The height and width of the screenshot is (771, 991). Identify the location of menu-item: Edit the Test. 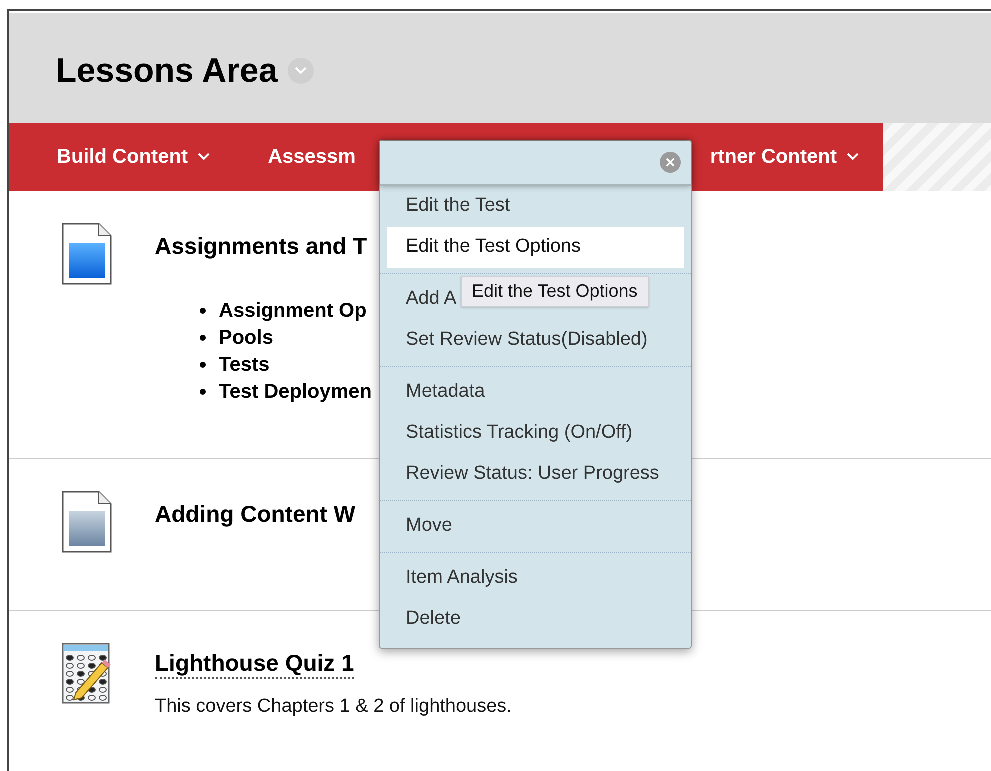
(535, 206).